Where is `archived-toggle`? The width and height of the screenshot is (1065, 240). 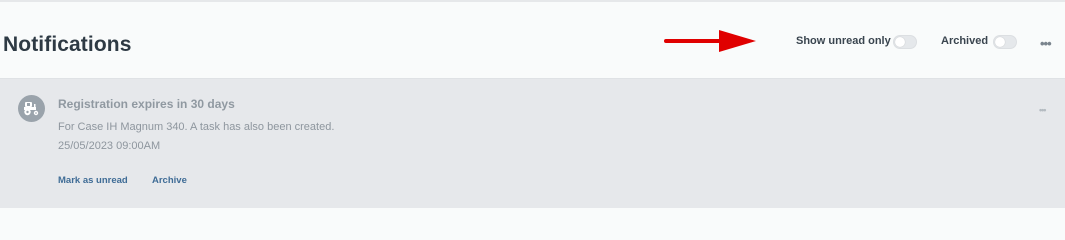 archived-toggle is located at coordinates (1005, 42).